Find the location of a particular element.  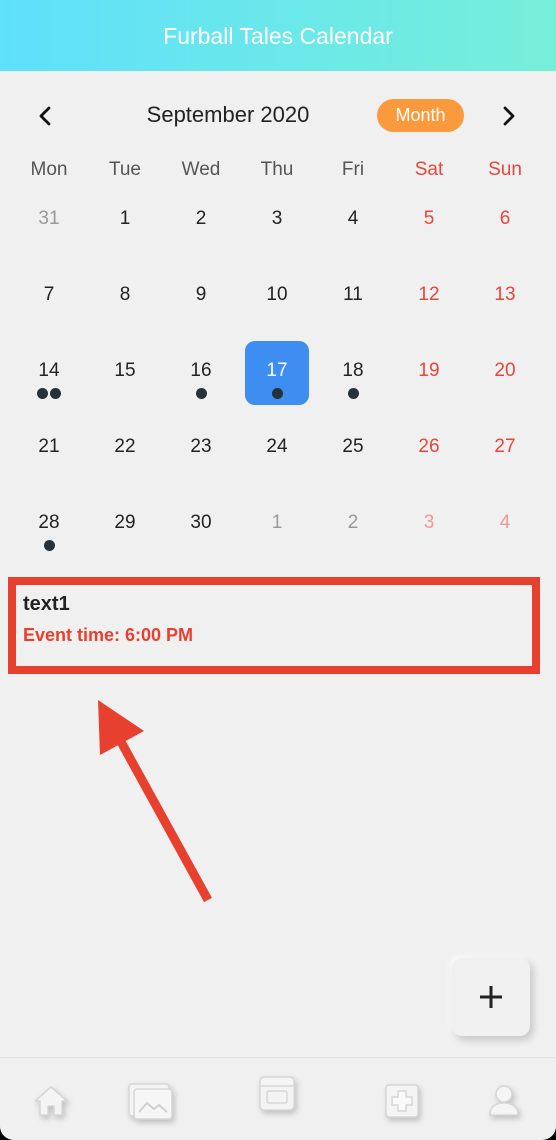

calendar-day: 6 is located at coordinates (505, 222).